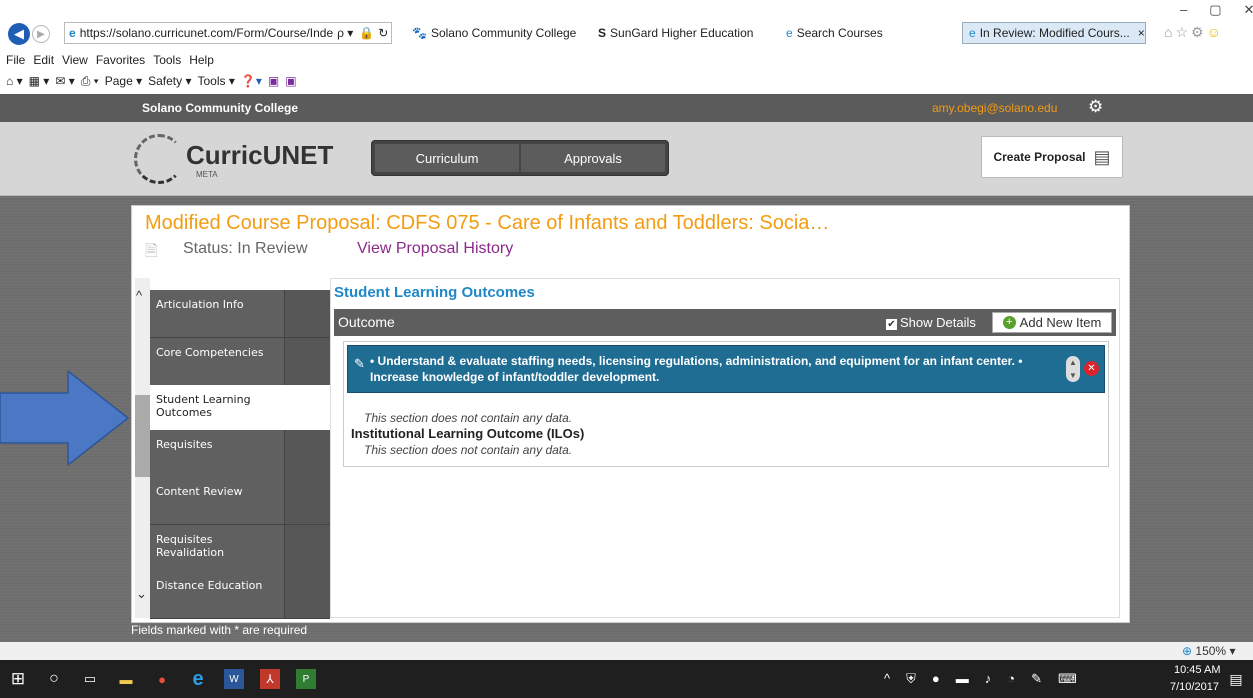 Image resolution: width=1253 pixels, height=698 pixels. What do you see at coordinates (383, 33) in the screenshot?
I see `refresh-icon: ↻` at bounding box center [383, 33].